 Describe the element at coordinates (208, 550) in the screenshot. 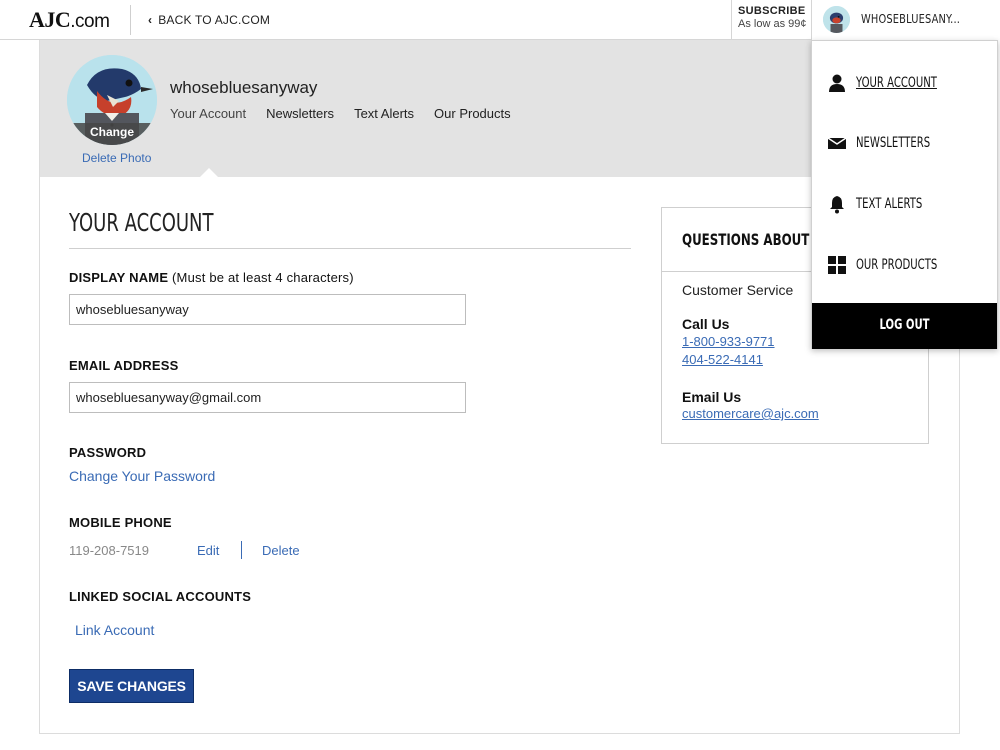

I see `edit-phone-link: Edit` at that location.